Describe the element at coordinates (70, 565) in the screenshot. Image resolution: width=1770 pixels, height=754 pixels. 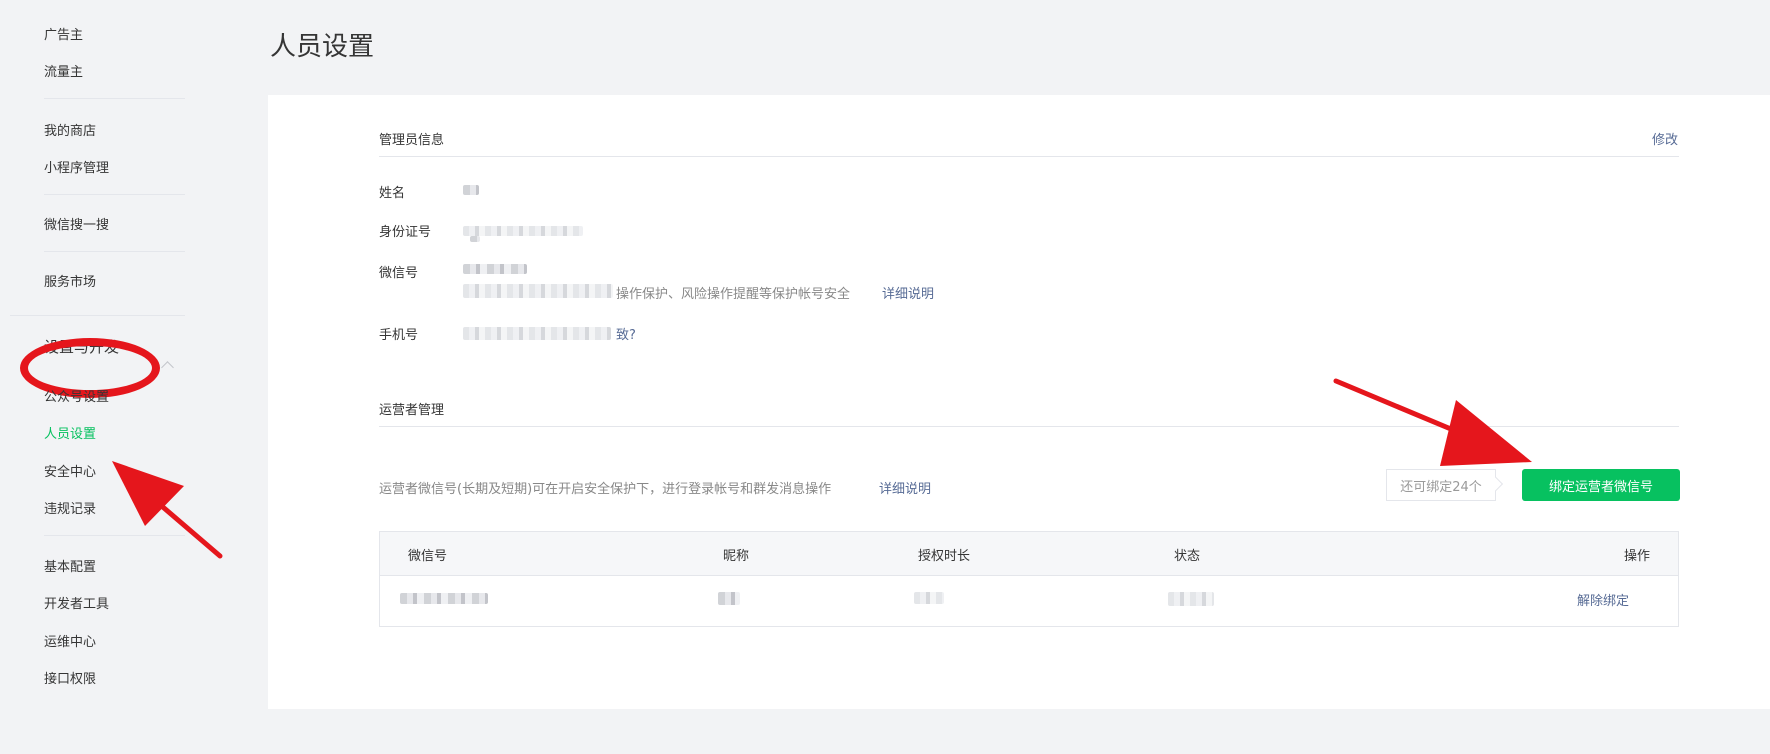
I see `sidebar-item-basic-config: 基本配置` at that location.